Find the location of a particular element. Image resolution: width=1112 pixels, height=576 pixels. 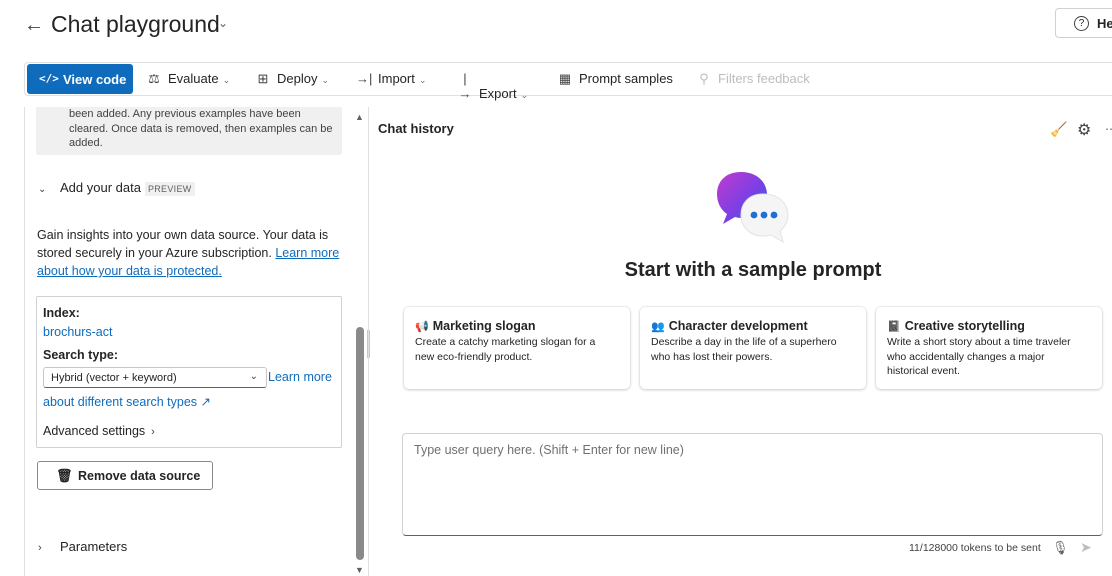

help-button: ? He is located at coordinates (1083, 23).